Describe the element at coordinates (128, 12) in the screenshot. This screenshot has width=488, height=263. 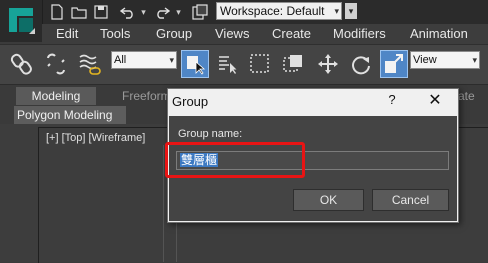
I see `undo-icon` at that location.